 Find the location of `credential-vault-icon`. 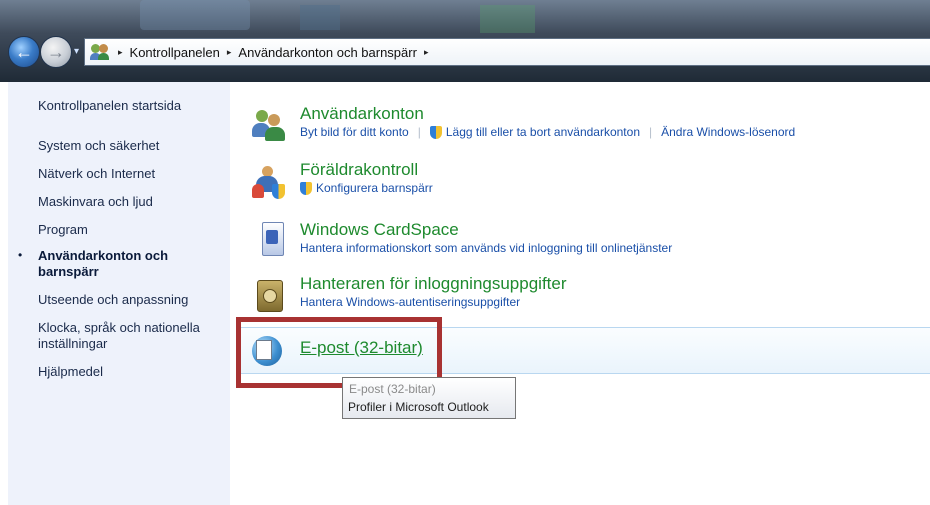

credential-vault-icon is located at coordinates (269, 295).